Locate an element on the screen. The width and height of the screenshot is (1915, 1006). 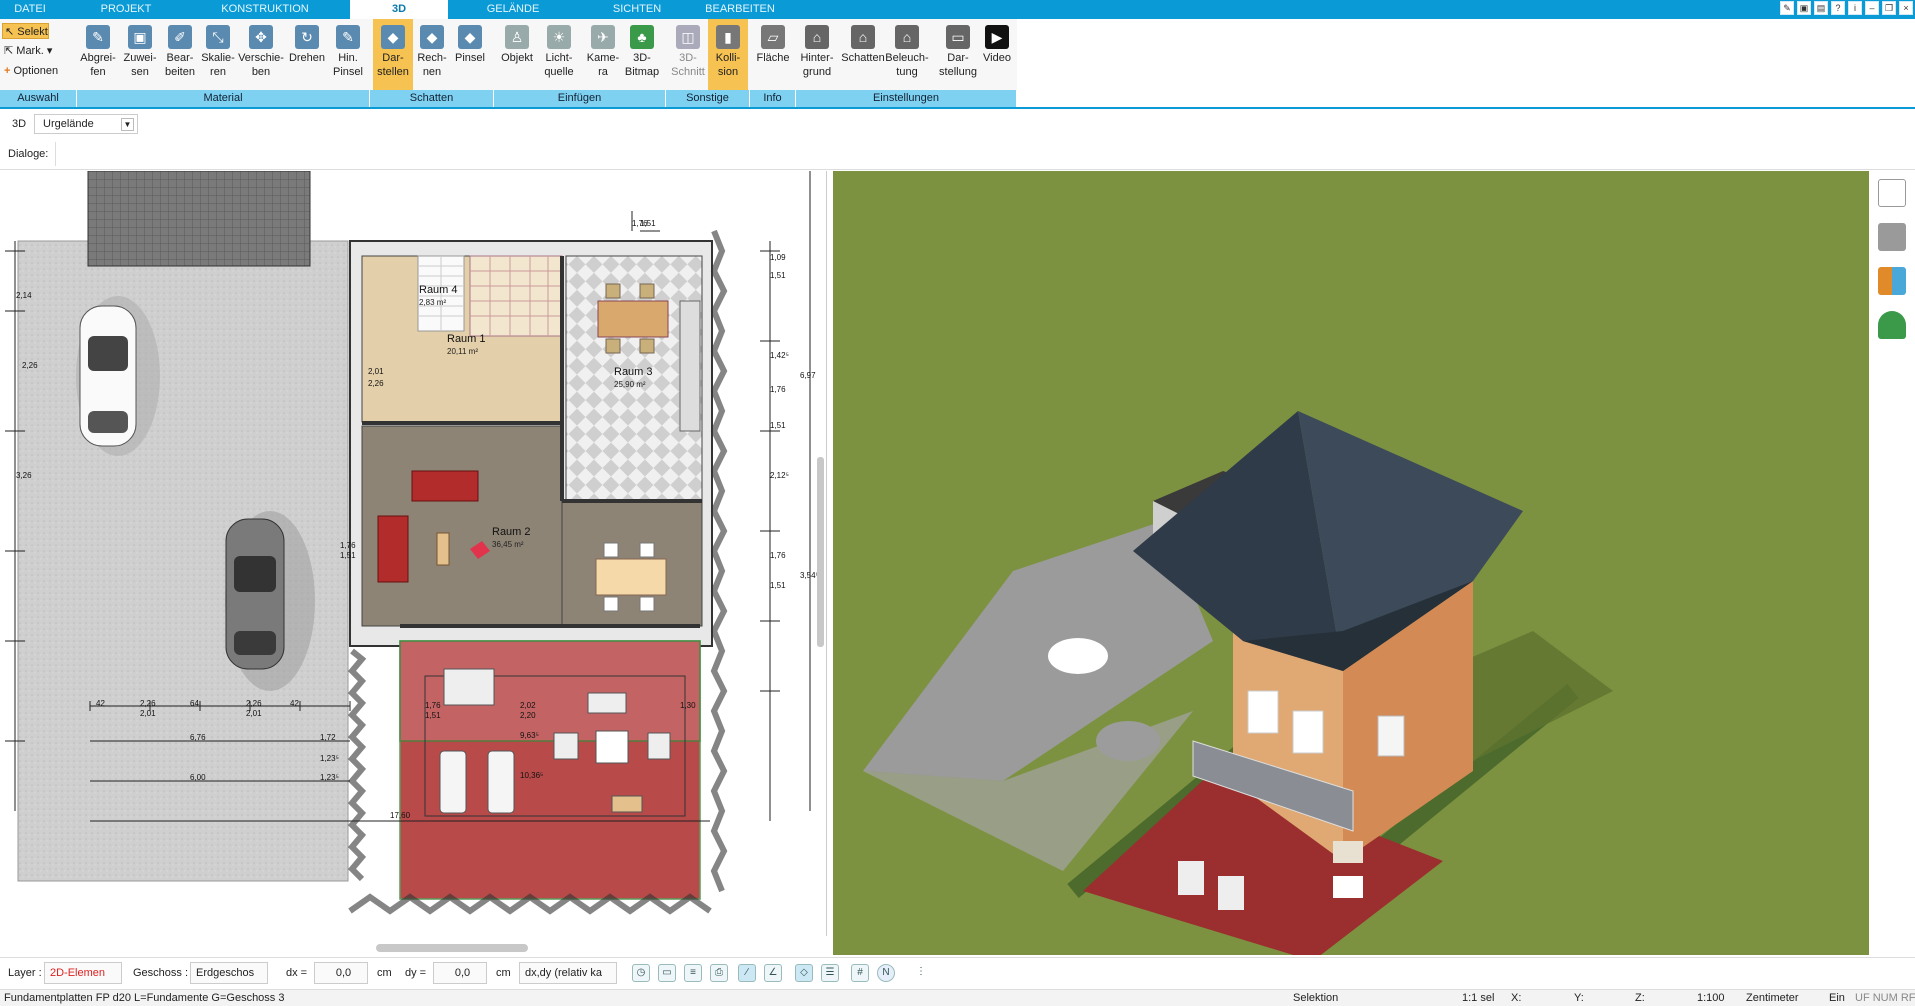
ribbon-button-5: ↻ Drehen is located at coordinates (307, 54).